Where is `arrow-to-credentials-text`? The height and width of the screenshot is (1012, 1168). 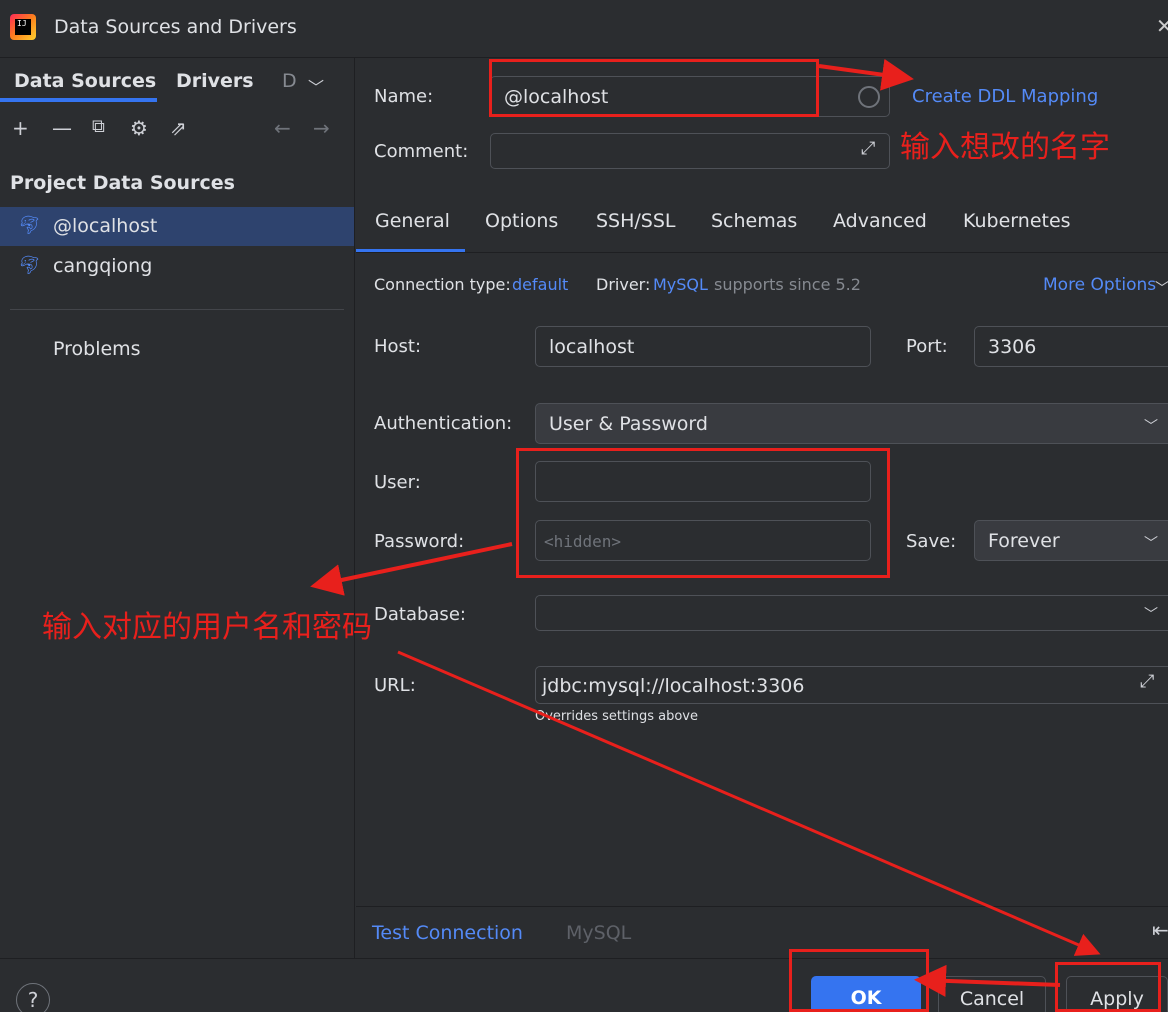
arrow-to-credentials-text is located at coordinates (411, 569).